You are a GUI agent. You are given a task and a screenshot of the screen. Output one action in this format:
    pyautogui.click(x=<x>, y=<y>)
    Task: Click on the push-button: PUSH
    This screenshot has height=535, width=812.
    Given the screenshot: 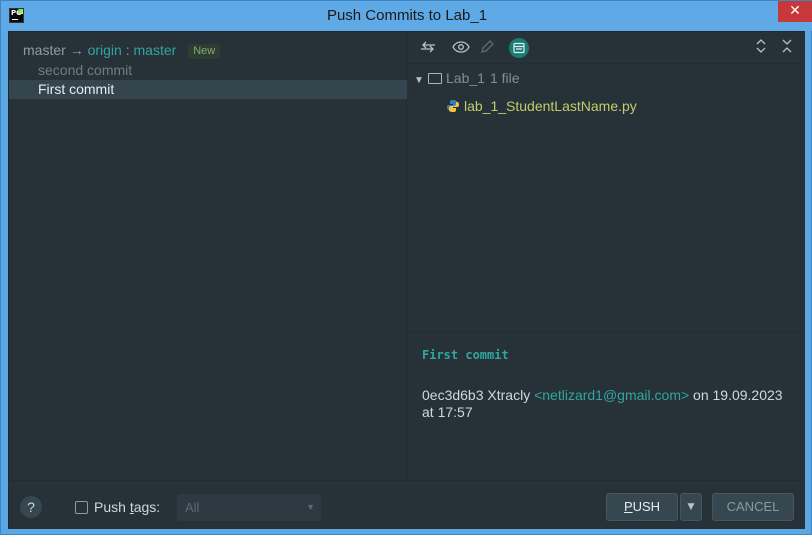 What is the action you would take?
    pyautogui.click(x=642, y=507)
    